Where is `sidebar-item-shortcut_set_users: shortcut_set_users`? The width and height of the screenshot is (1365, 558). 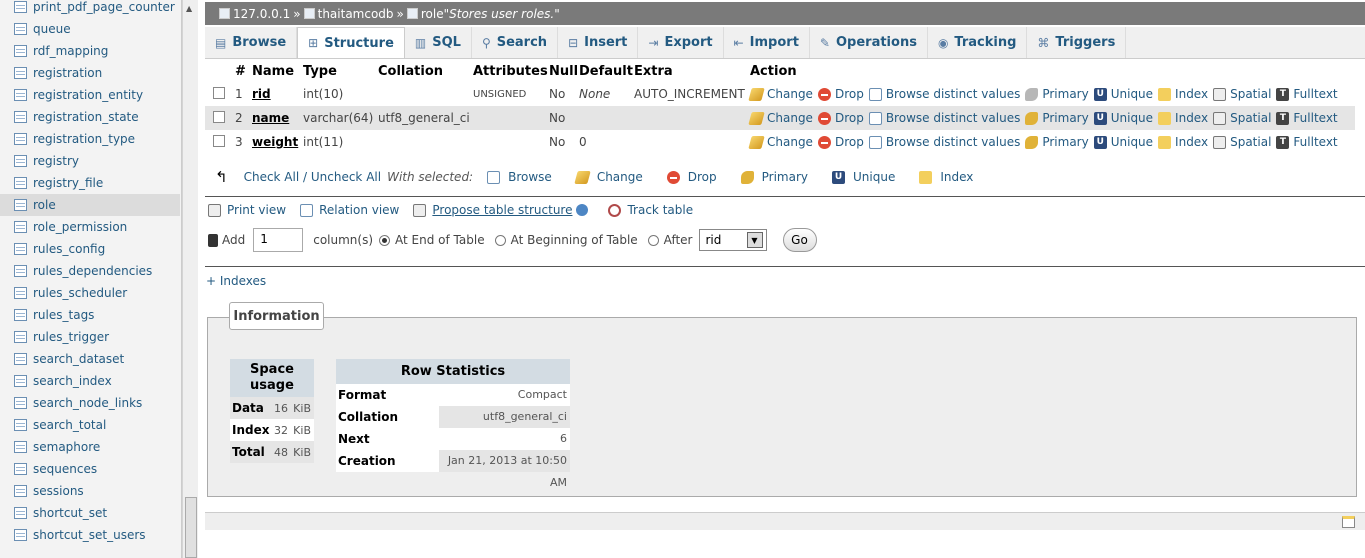 sidebar-item-shortcut_set_users: shortcut_set_users is located at coordinates (90, 535).